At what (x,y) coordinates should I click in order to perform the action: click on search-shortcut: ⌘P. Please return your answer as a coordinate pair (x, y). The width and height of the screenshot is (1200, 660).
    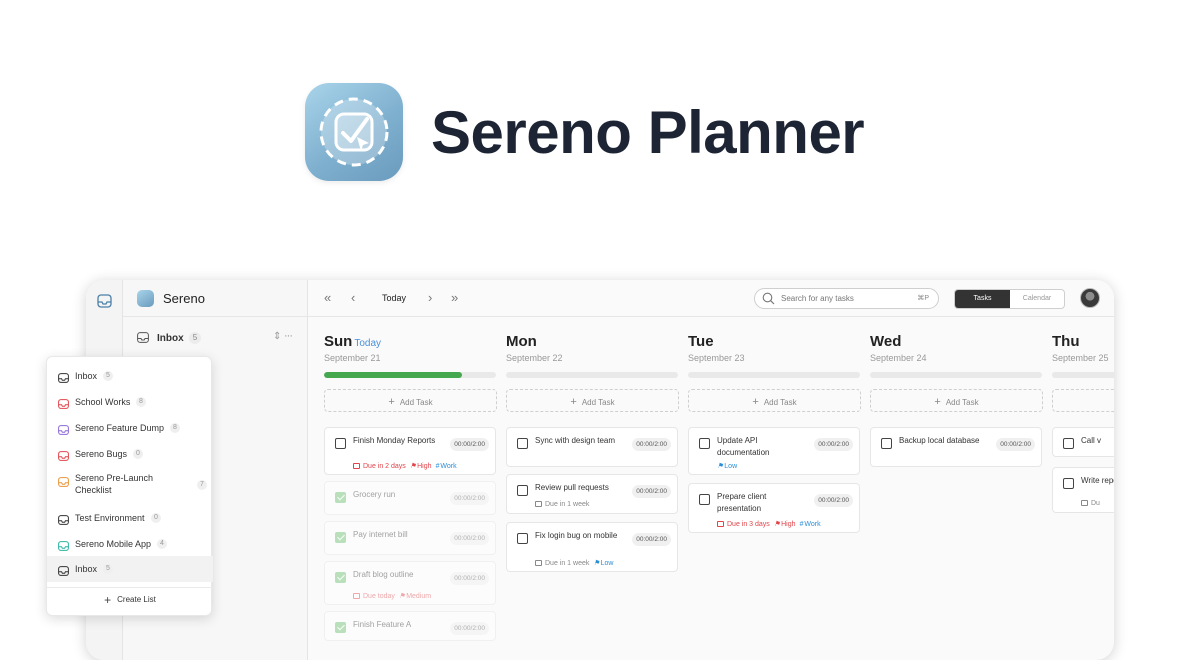
    Looking at the image, I should click on (923, 298).